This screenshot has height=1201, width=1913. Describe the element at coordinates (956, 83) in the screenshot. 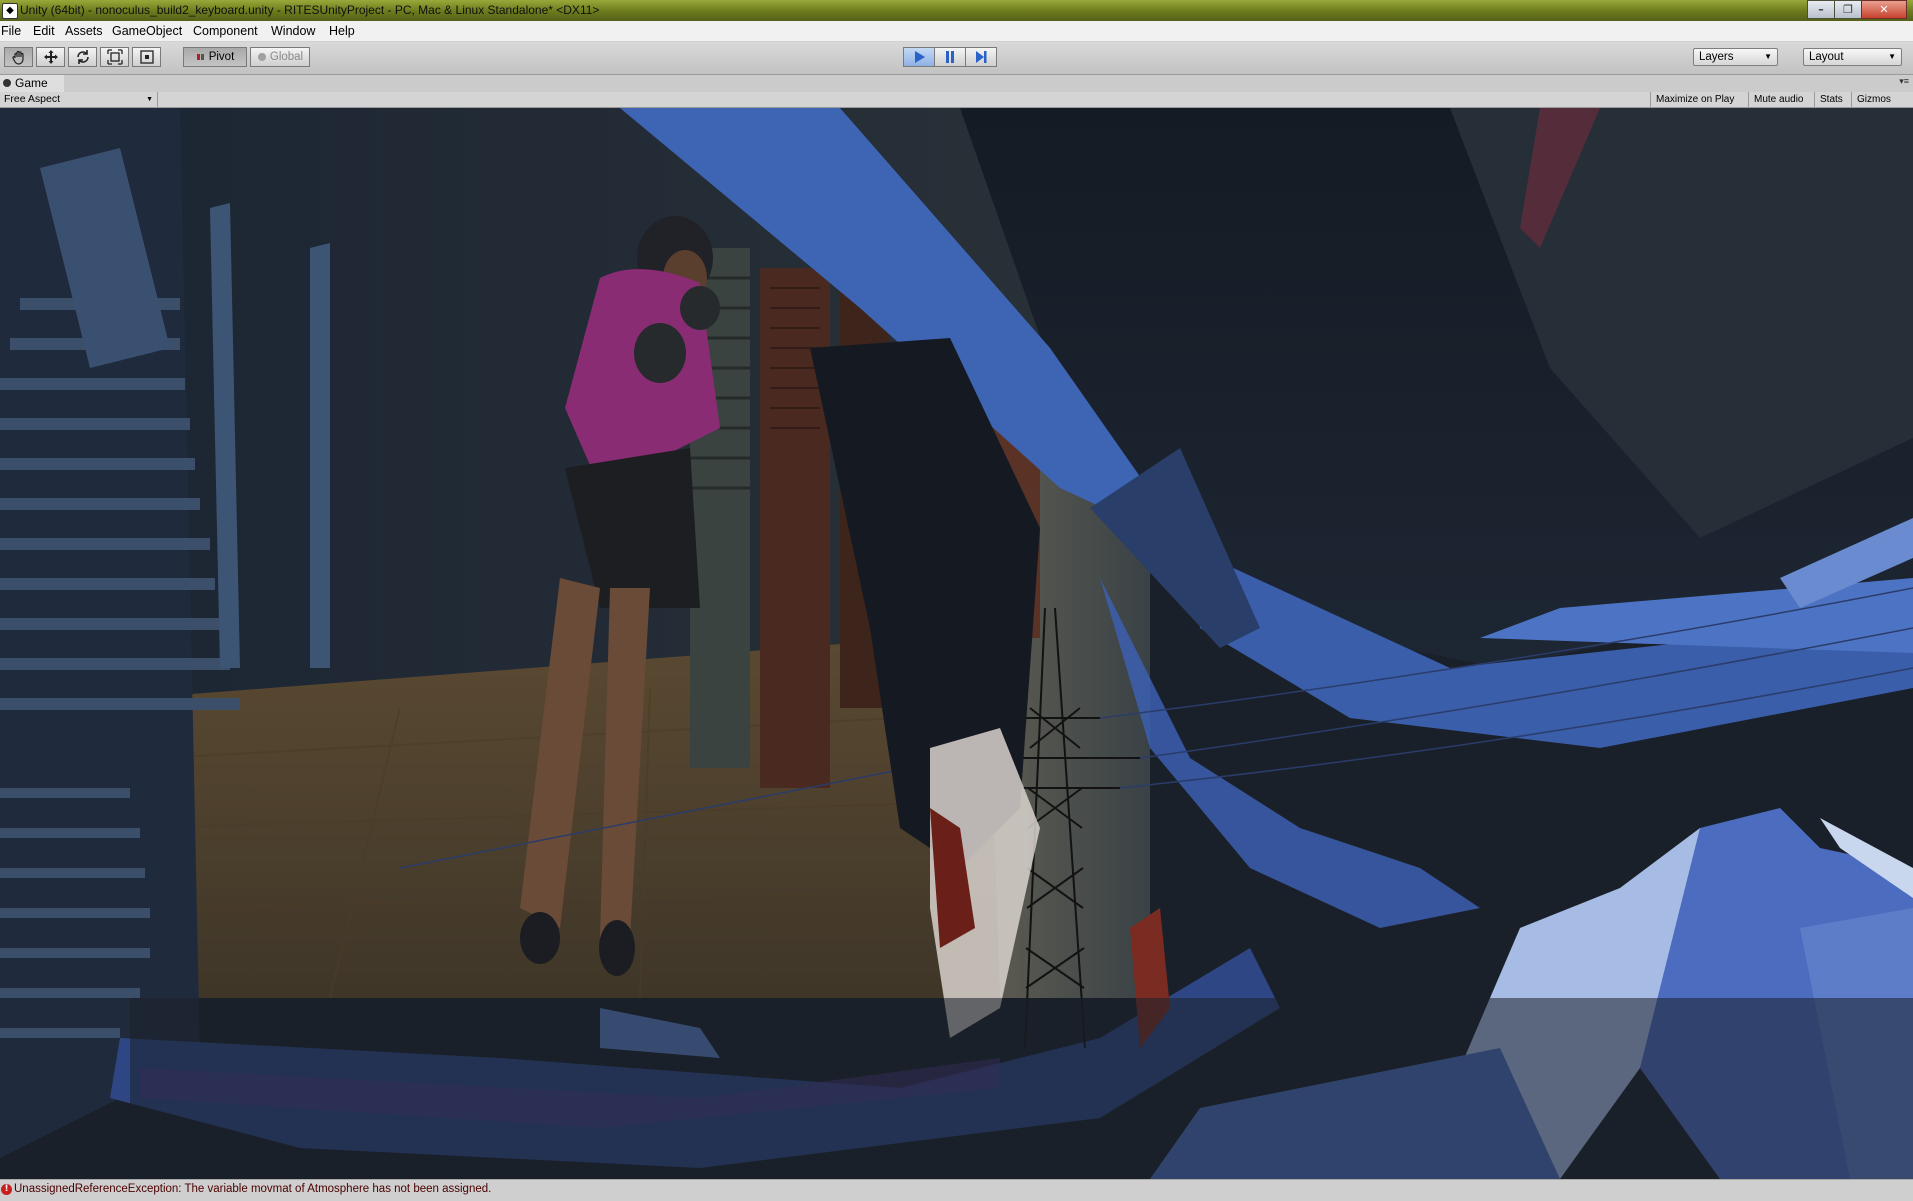

I see `game-tab-strip: Game ▾≡` at that location.